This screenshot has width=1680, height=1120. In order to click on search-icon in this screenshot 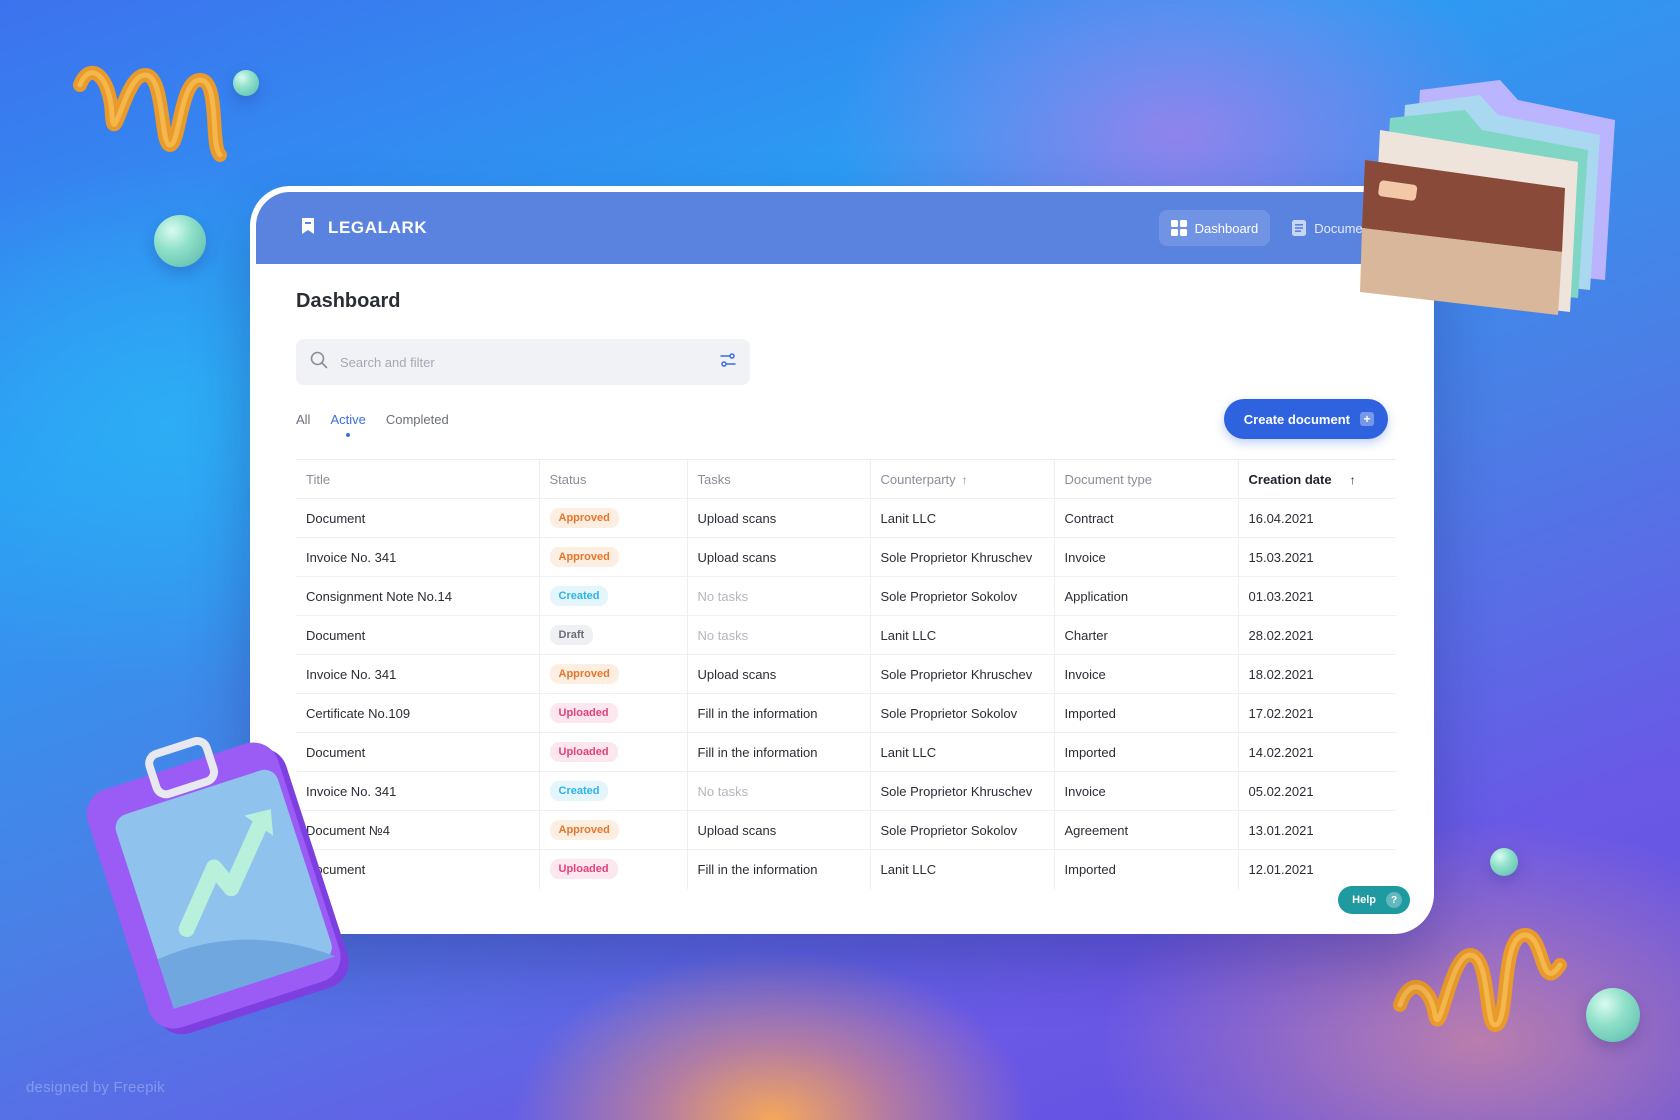, I will do `click(319, 362)`.